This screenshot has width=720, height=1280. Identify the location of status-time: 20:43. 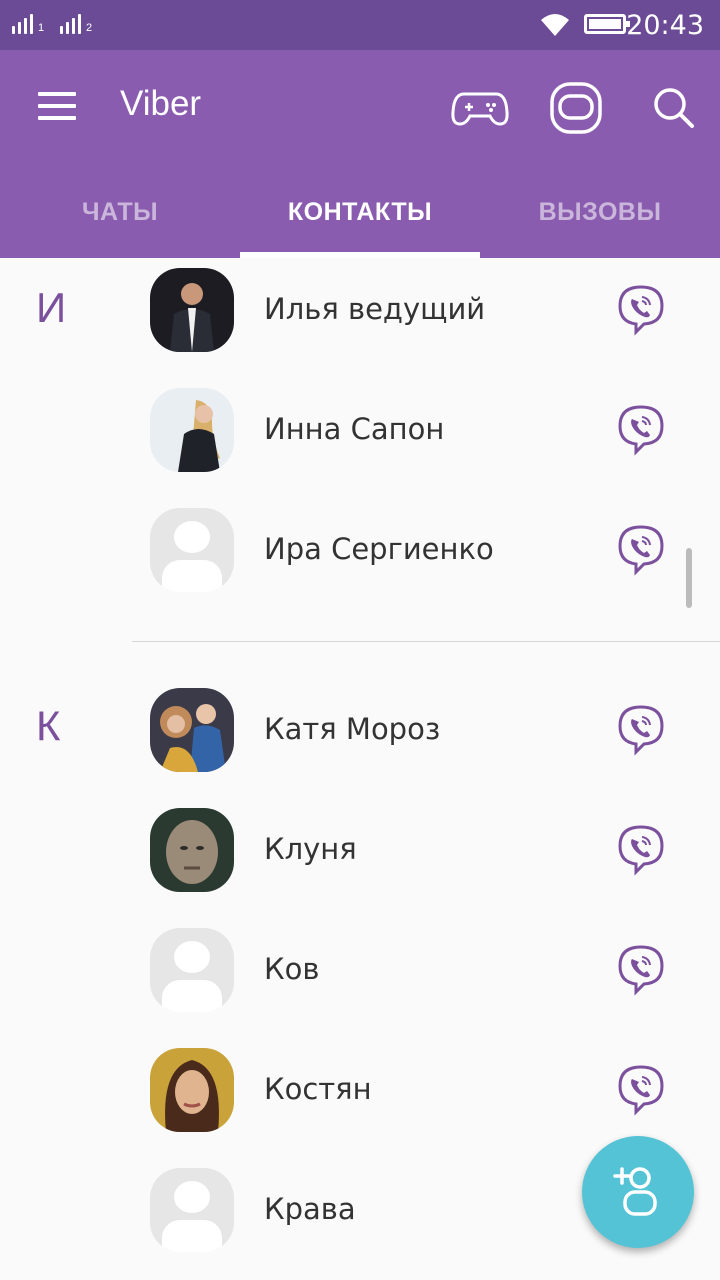
(665, 25).